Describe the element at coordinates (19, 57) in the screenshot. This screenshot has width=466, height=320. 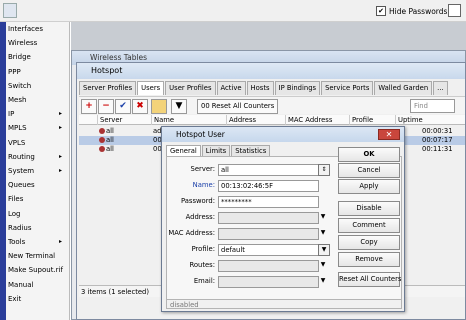
I see `sidebar-item-bridge: Bridge` at that location.